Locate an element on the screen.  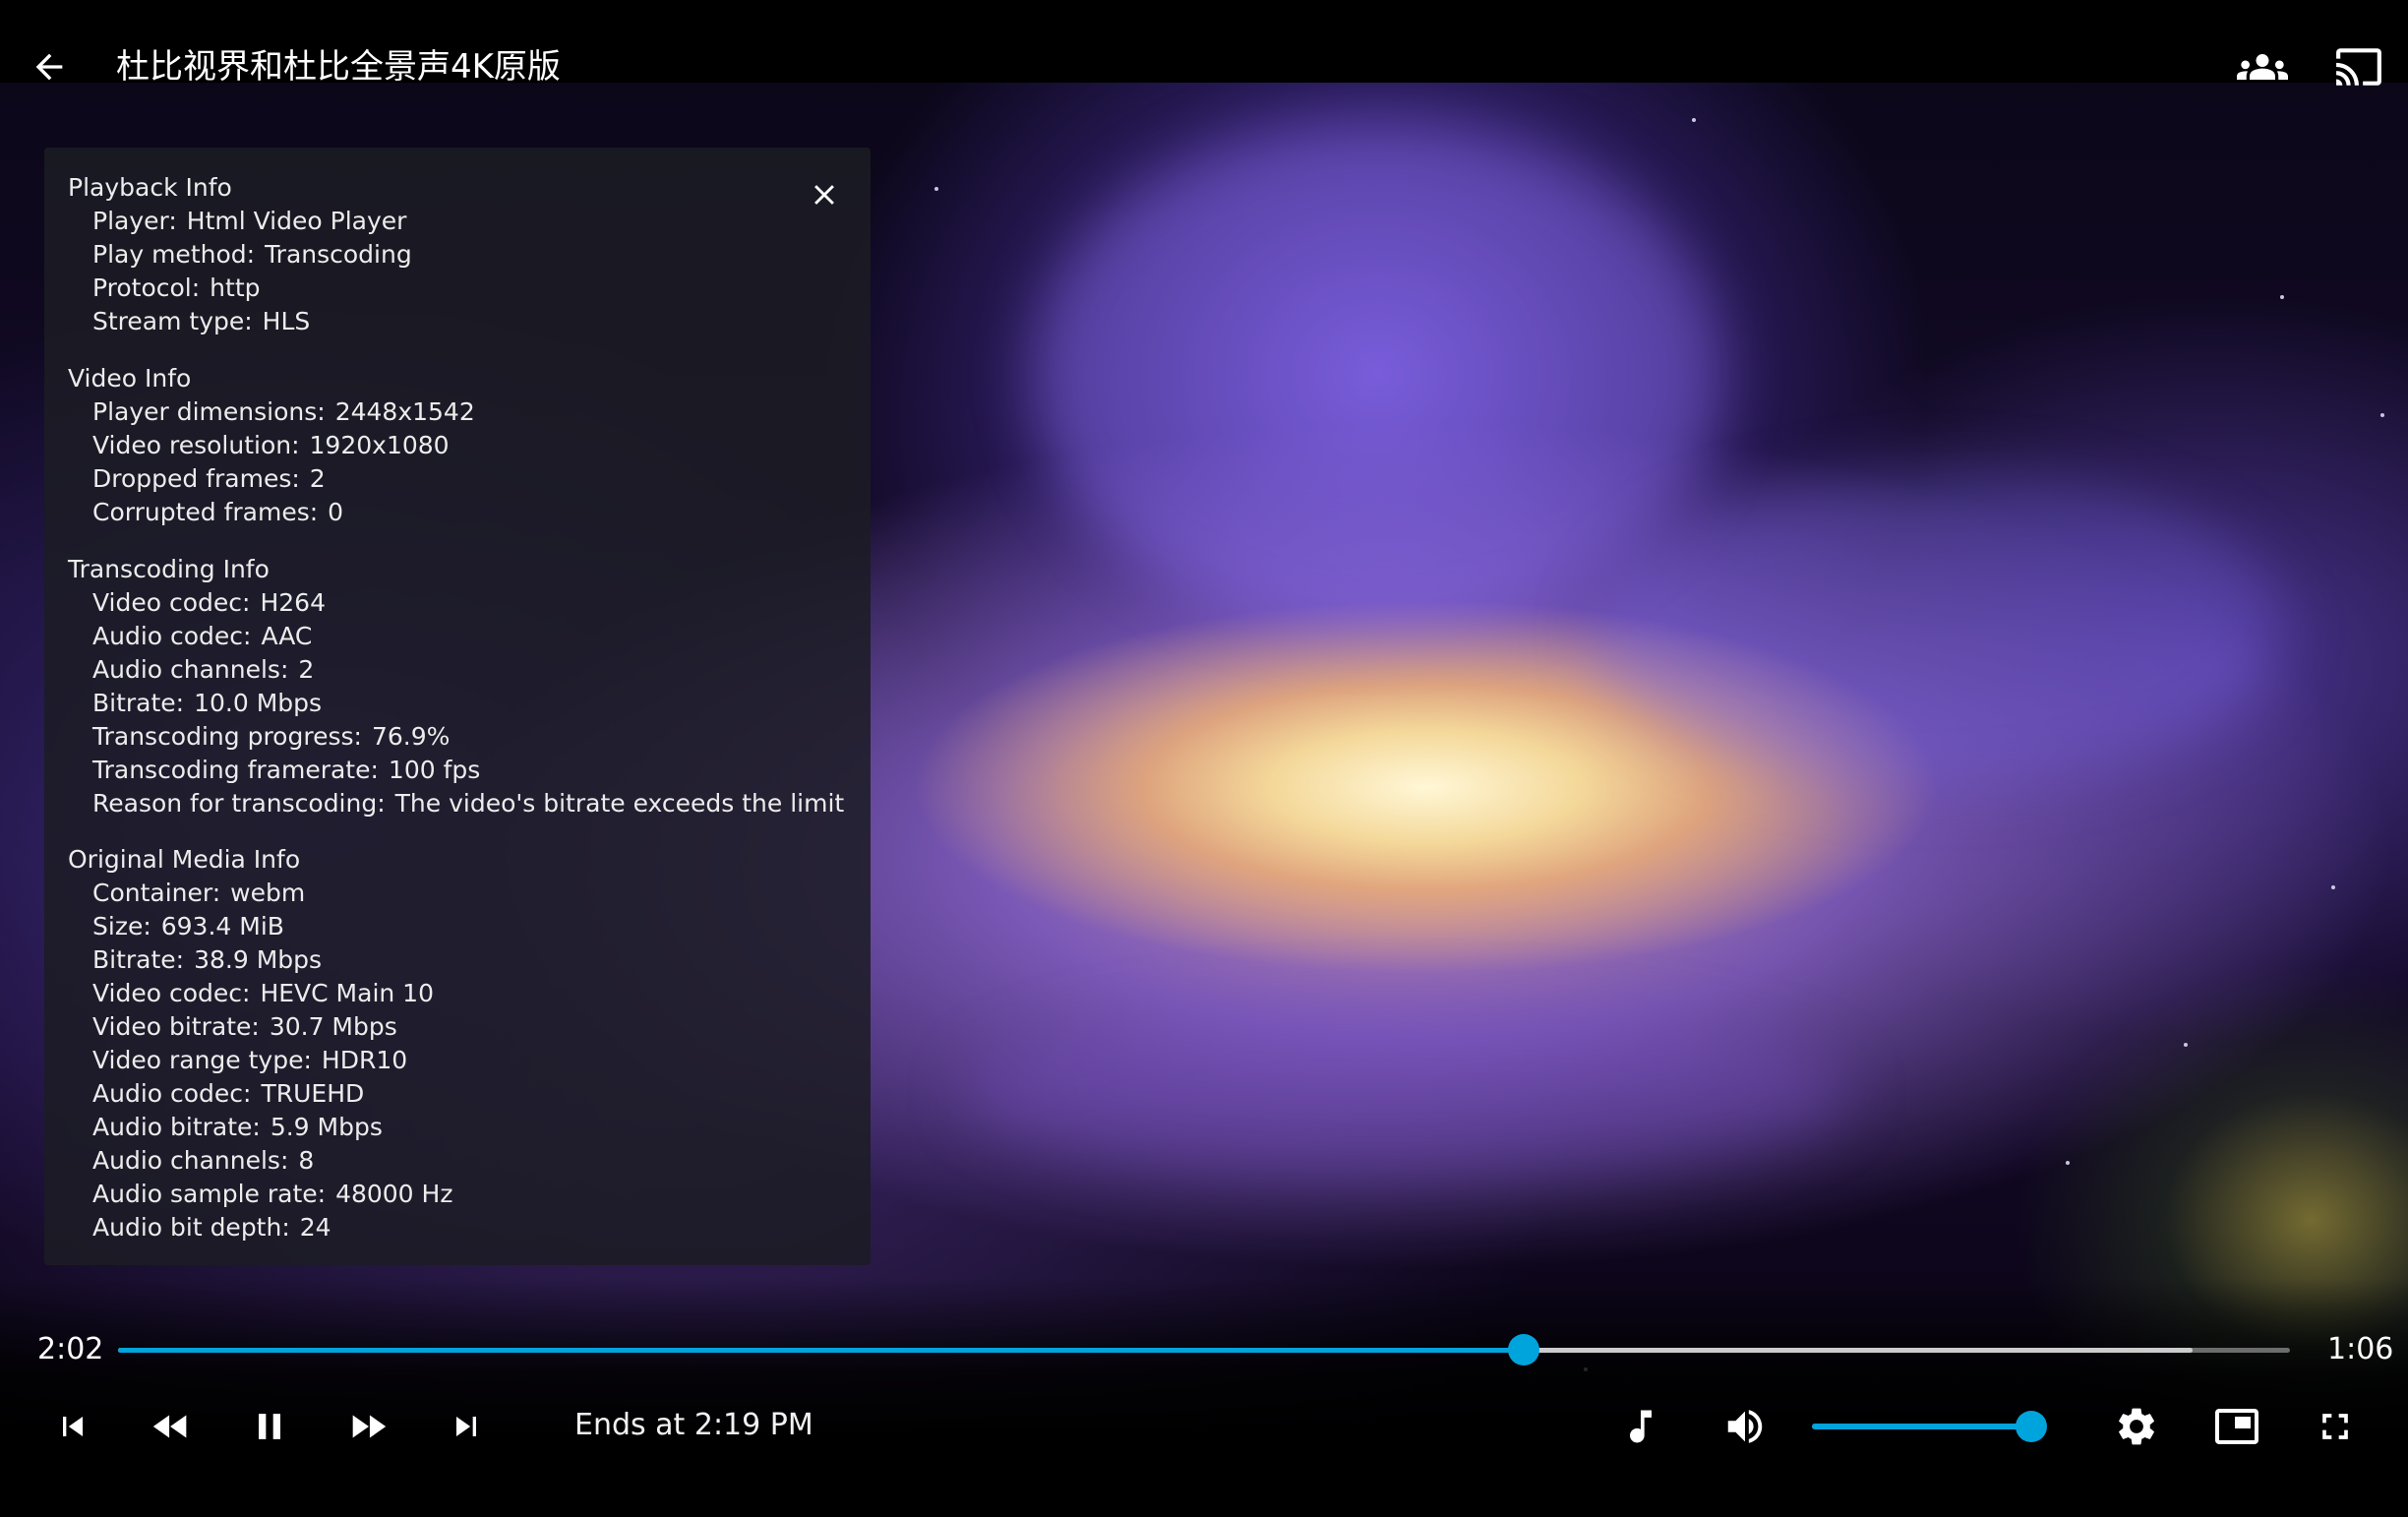
close-info-button is located at coordinates (824, 194).